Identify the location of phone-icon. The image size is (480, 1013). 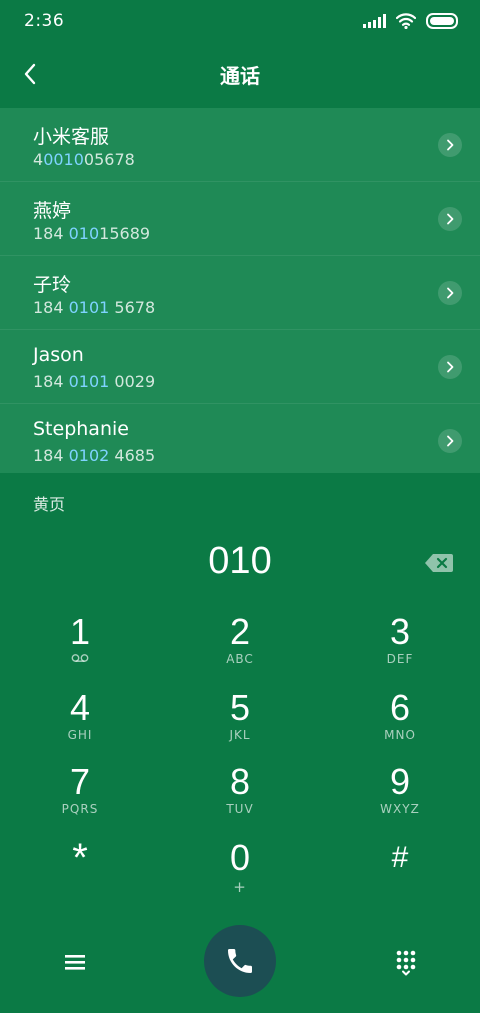
(240, 961).